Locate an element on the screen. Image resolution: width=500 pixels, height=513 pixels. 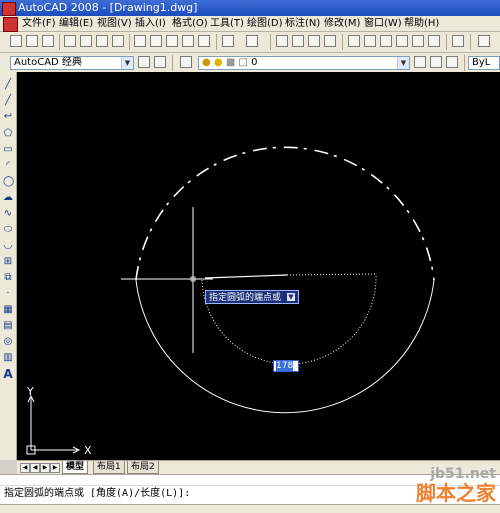
tab-layout1: 布局1 is located at coordinates (109, 467).